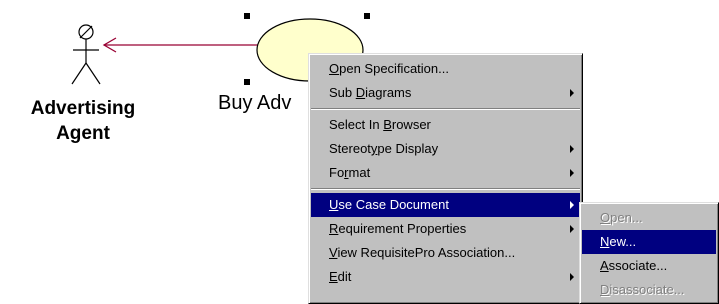 The width and height of the screenshot is (719, 304). I want to click on menu-item-select-in-browser: Select In Browser, so click(445, 125).